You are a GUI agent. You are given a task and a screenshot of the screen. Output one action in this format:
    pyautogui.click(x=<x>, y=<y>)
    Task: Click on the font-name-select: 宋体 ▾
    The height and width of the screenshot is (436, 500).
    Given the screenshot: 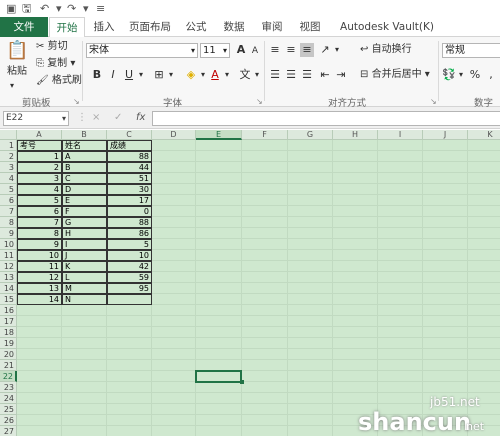 What is the action you would take?
    pyautogui.click(x=142, y=50)
    